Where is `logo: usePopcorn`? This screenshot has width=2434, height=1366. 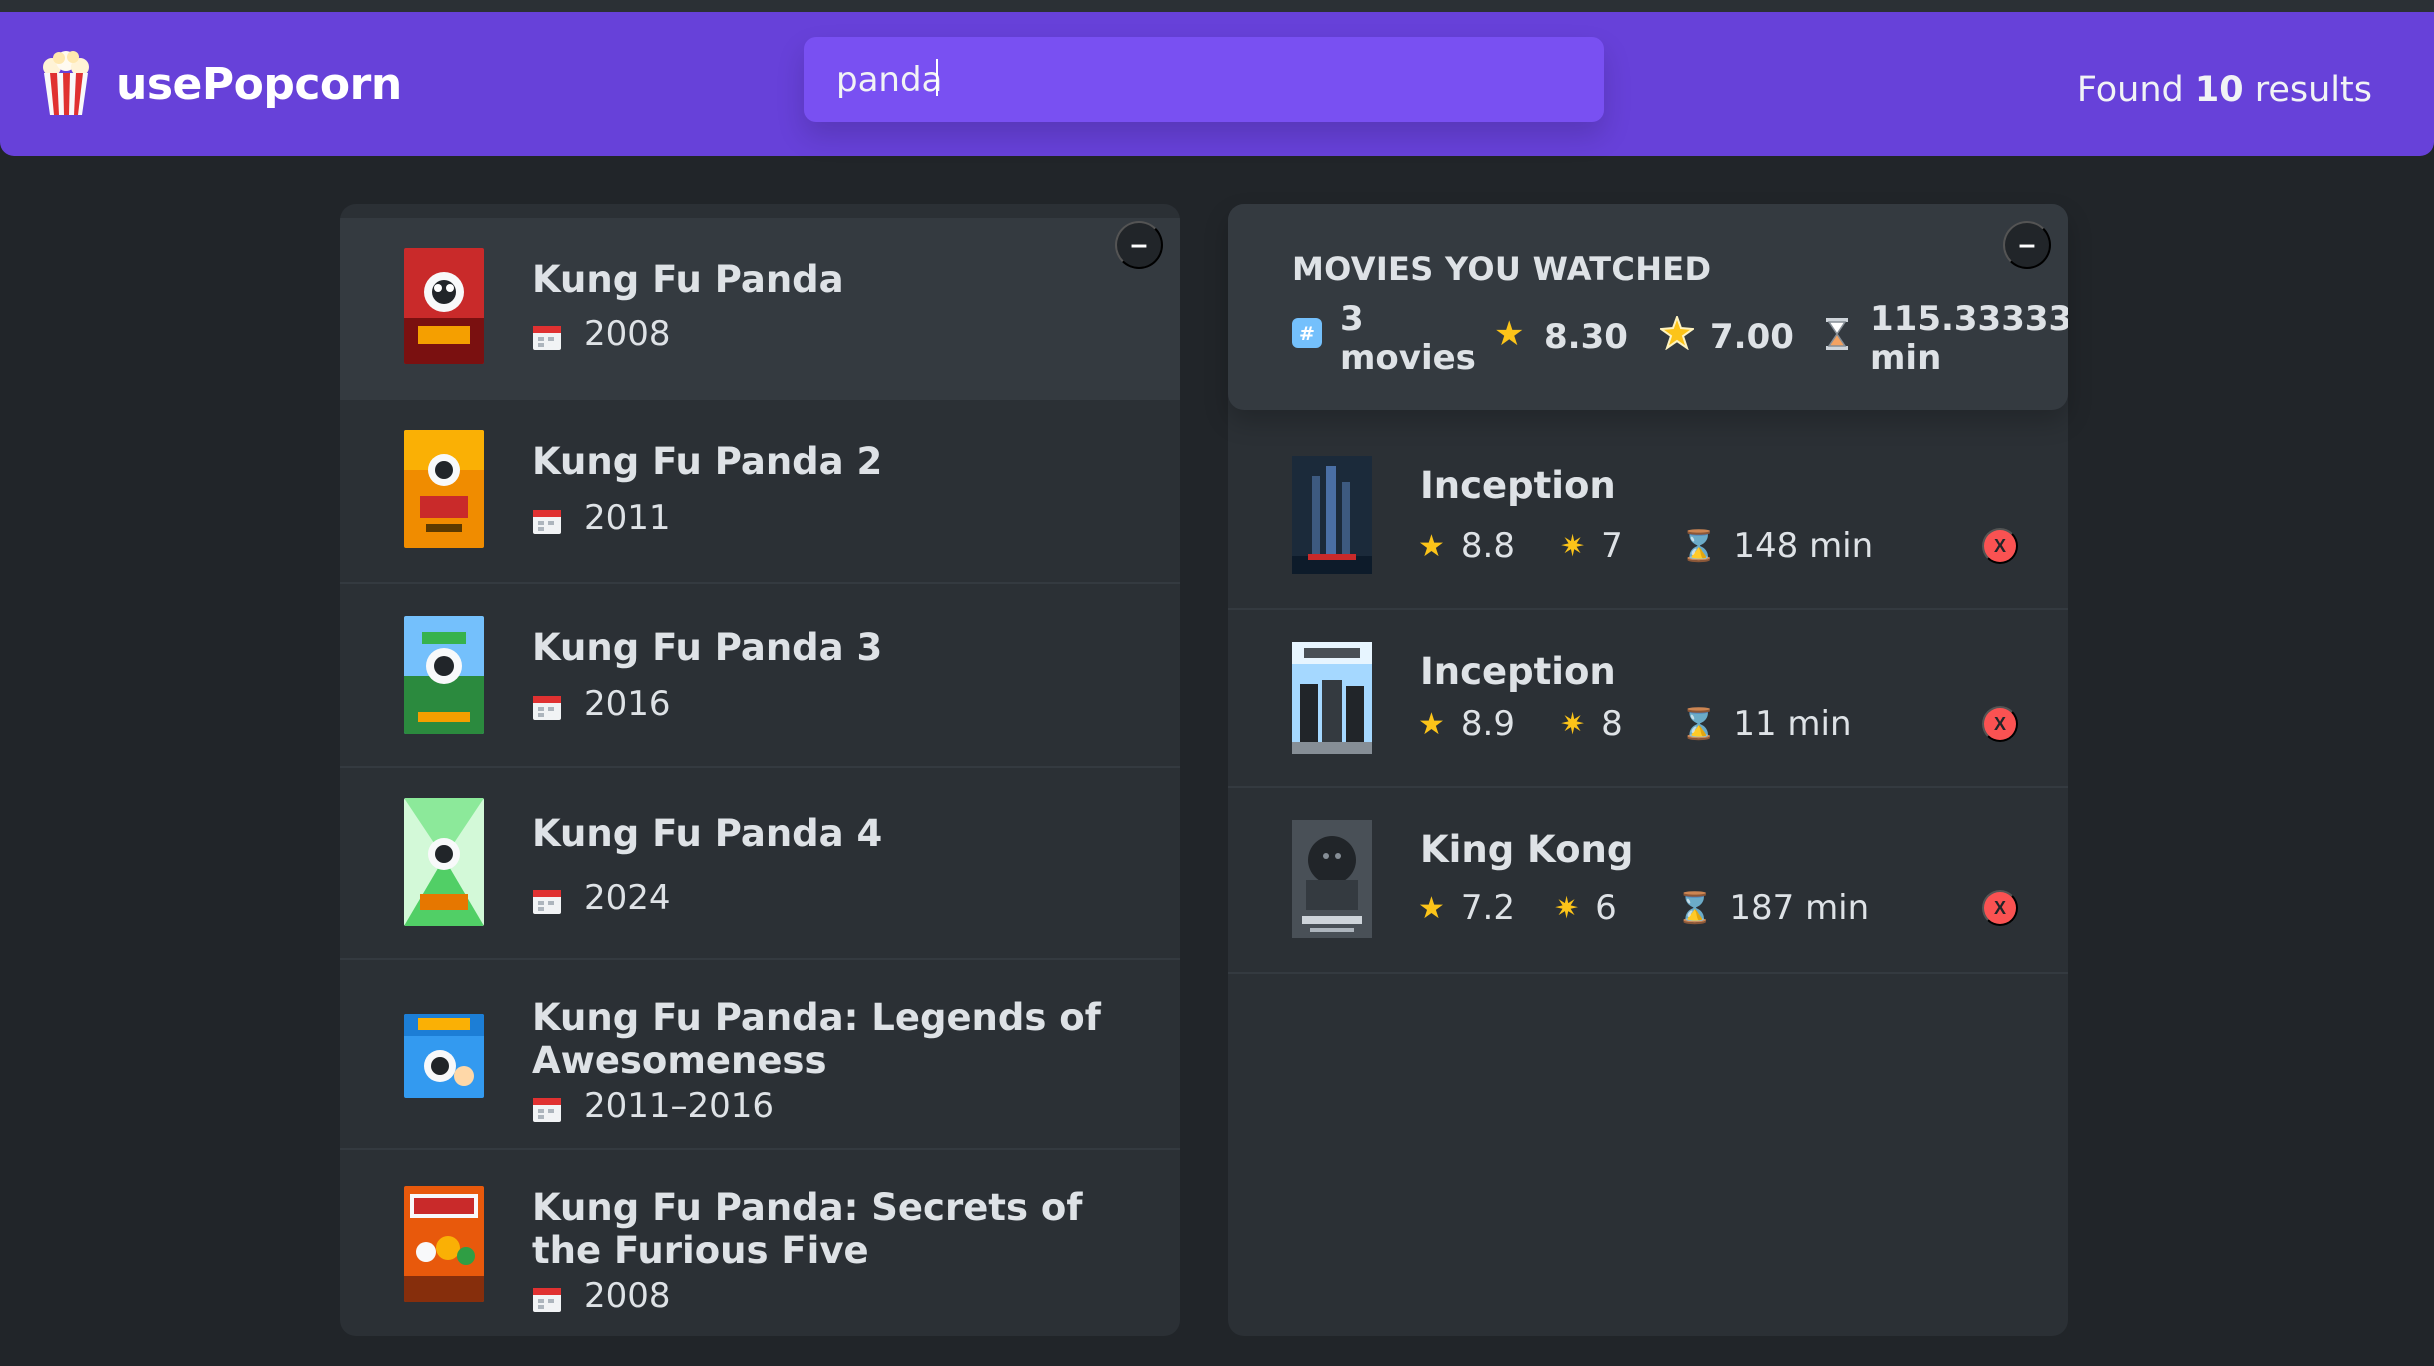 logo: usePopcorn is located at coordinates (221, 84).